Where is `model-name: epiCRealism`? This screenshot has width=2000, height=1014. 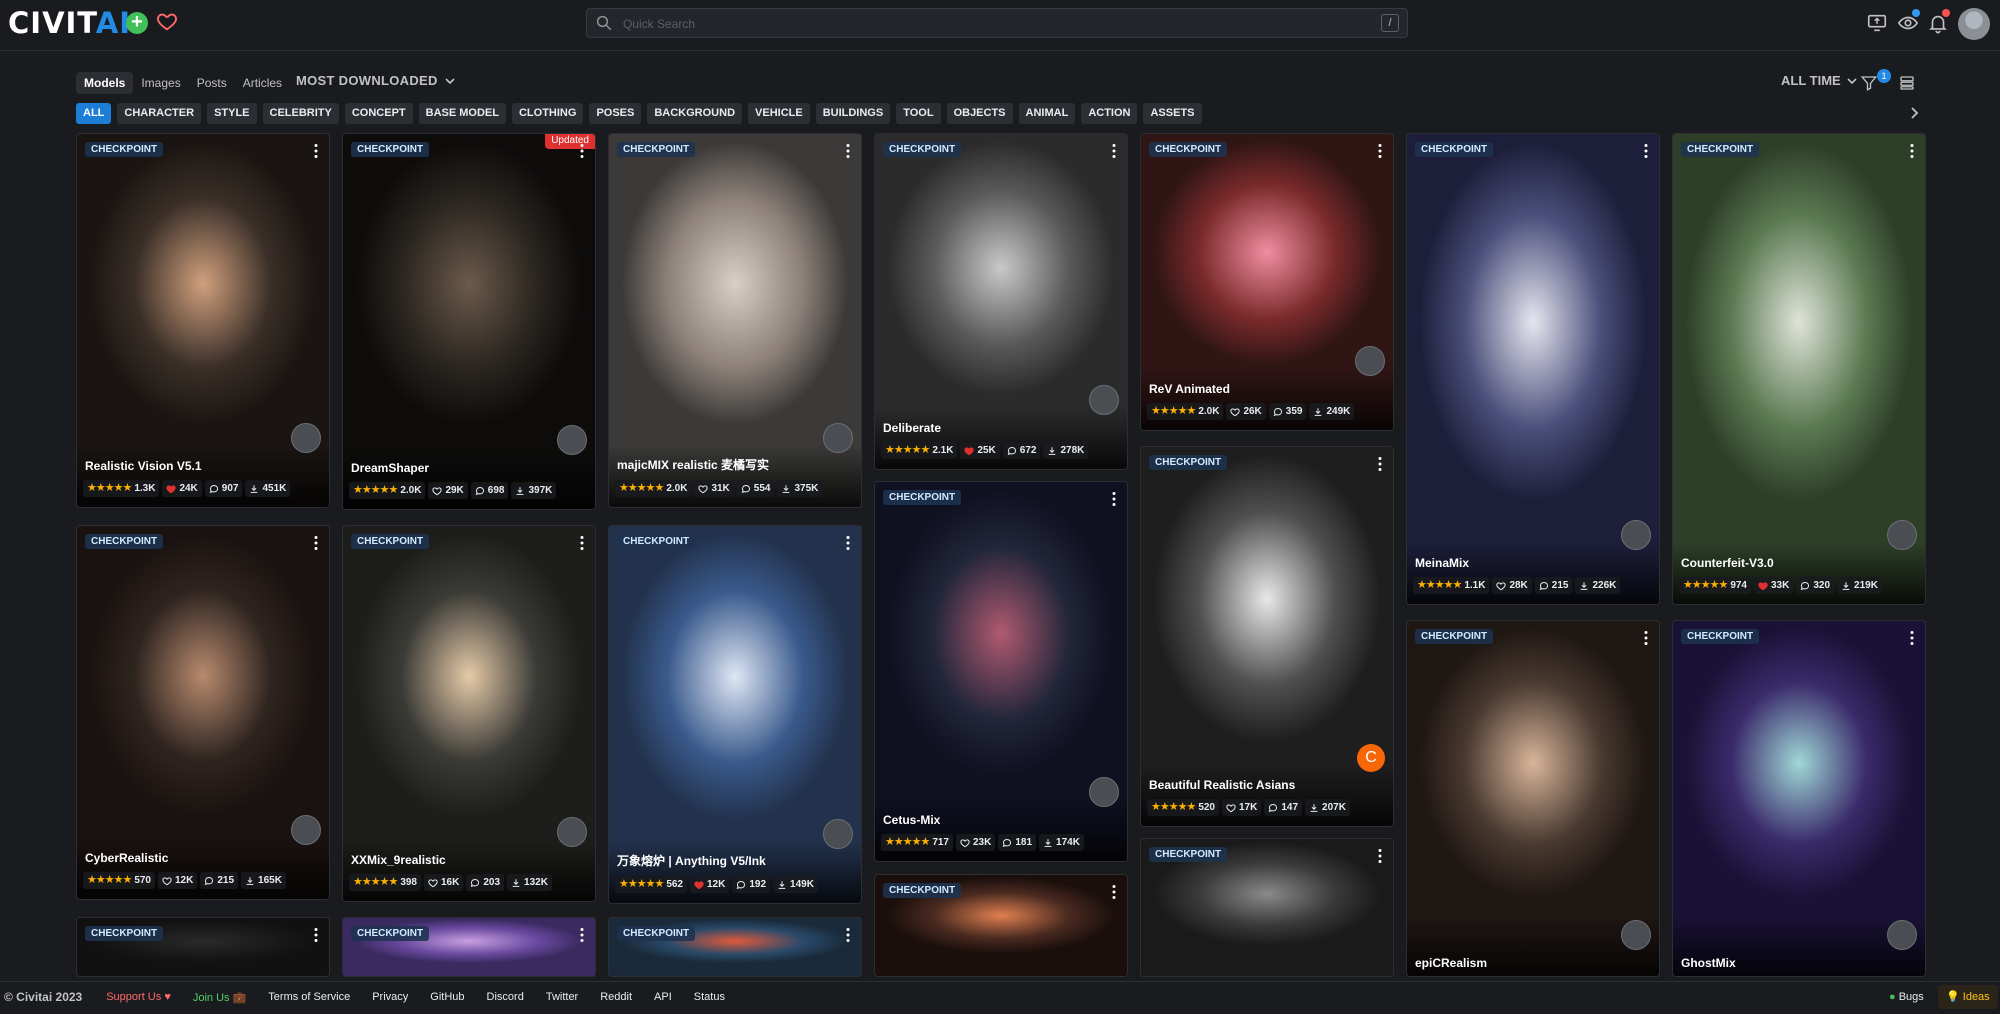
model-name: epiCRealism is located at coordinates (1451, 963).